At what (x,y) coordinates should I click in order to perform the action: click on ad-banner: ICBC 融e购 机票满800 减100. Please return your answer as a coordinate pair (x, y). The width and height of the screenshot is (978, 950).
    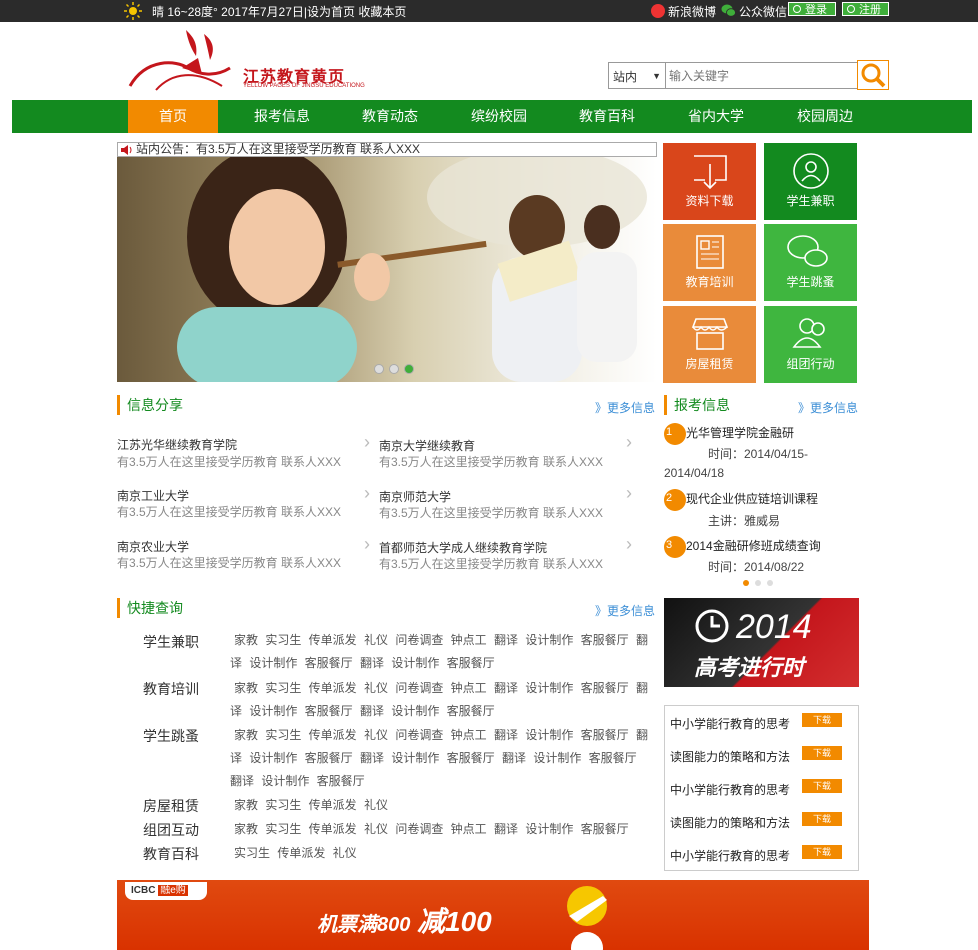
    Looking at the image, I should click on (493, 915).